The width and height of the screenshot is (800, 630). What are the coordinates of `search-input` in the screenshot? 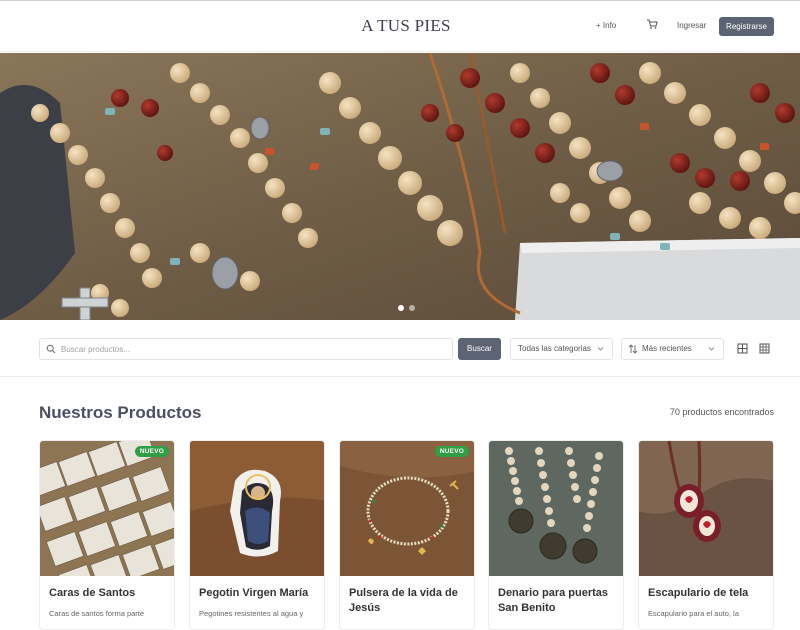 It's located at (253, 349).